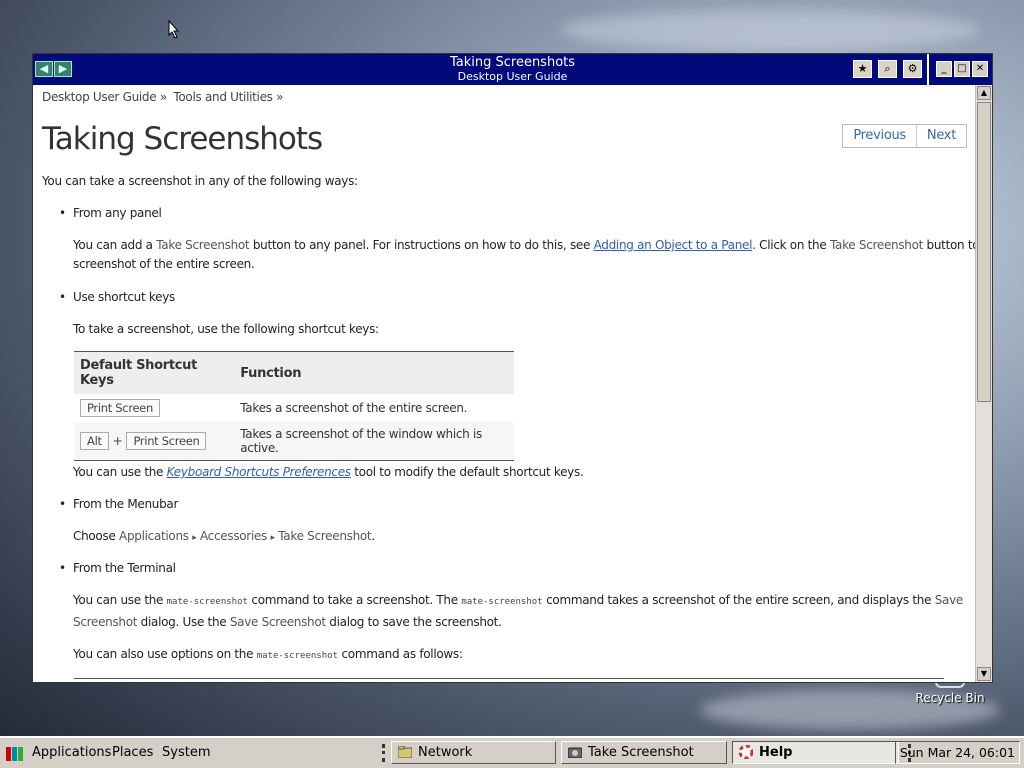  What do you see at coordinates (110, 213) in the screenshot?
I see `section-head-panel: From any panel` at bounding box center [110, 213].